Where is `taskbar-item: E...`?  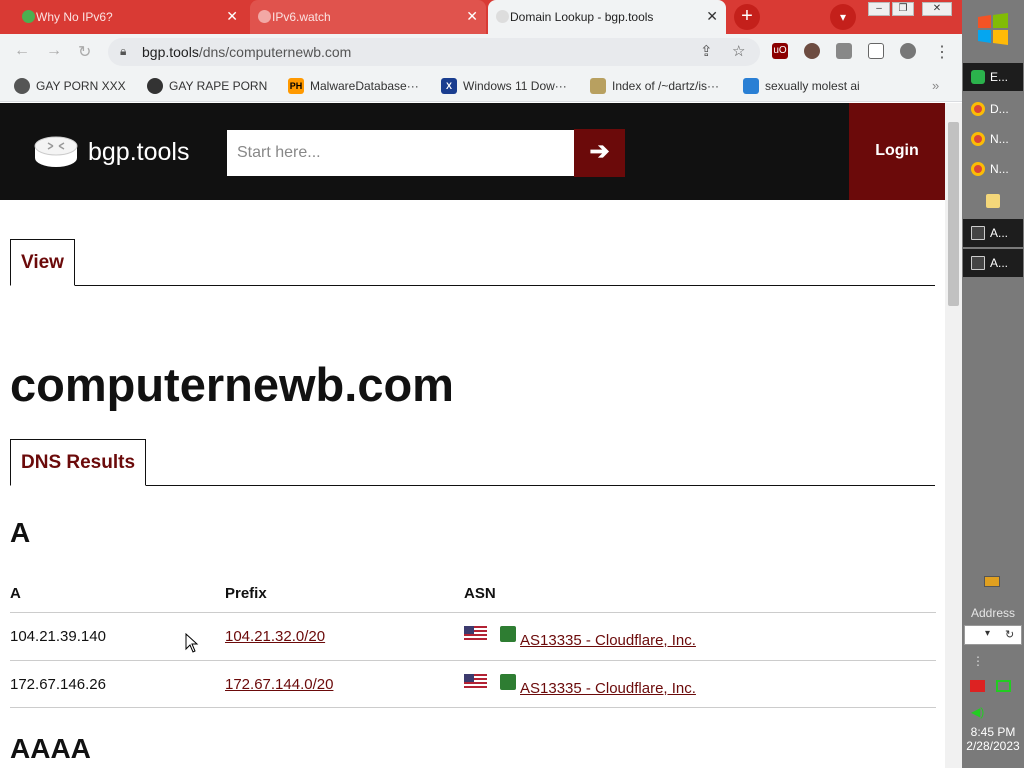
taskbar-item: E... is located at coordinates (993, 77).